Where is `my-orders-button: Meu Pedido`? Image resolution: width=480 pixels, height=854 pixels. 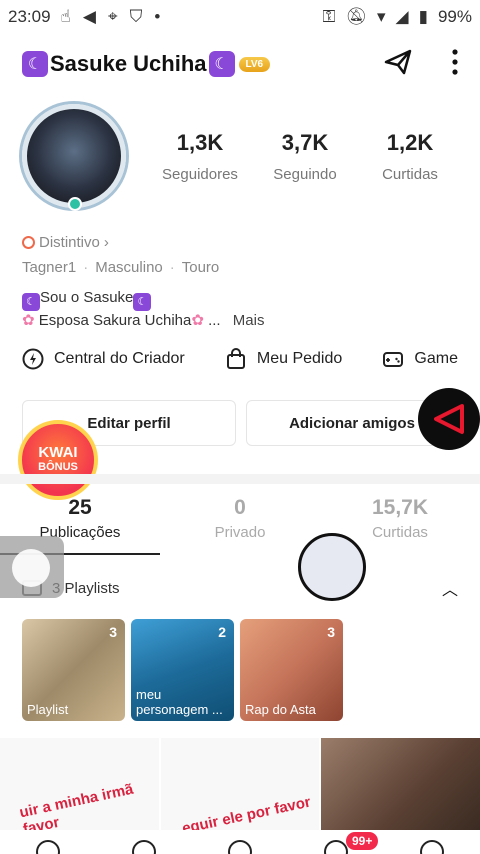
my-orders-button: Meu Pedido is located at coordinates (283, 359).